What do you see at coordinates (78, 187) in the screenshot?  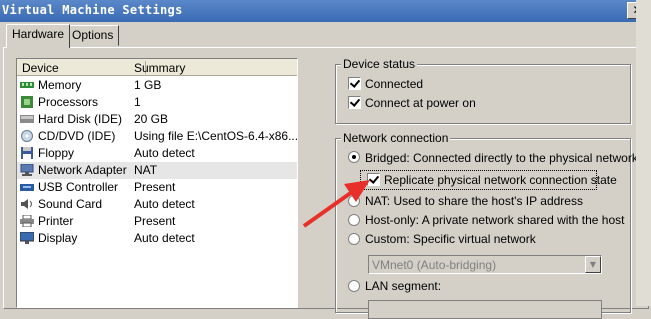 I see `device-name: USB Controller` at bounding box center [78, 187].